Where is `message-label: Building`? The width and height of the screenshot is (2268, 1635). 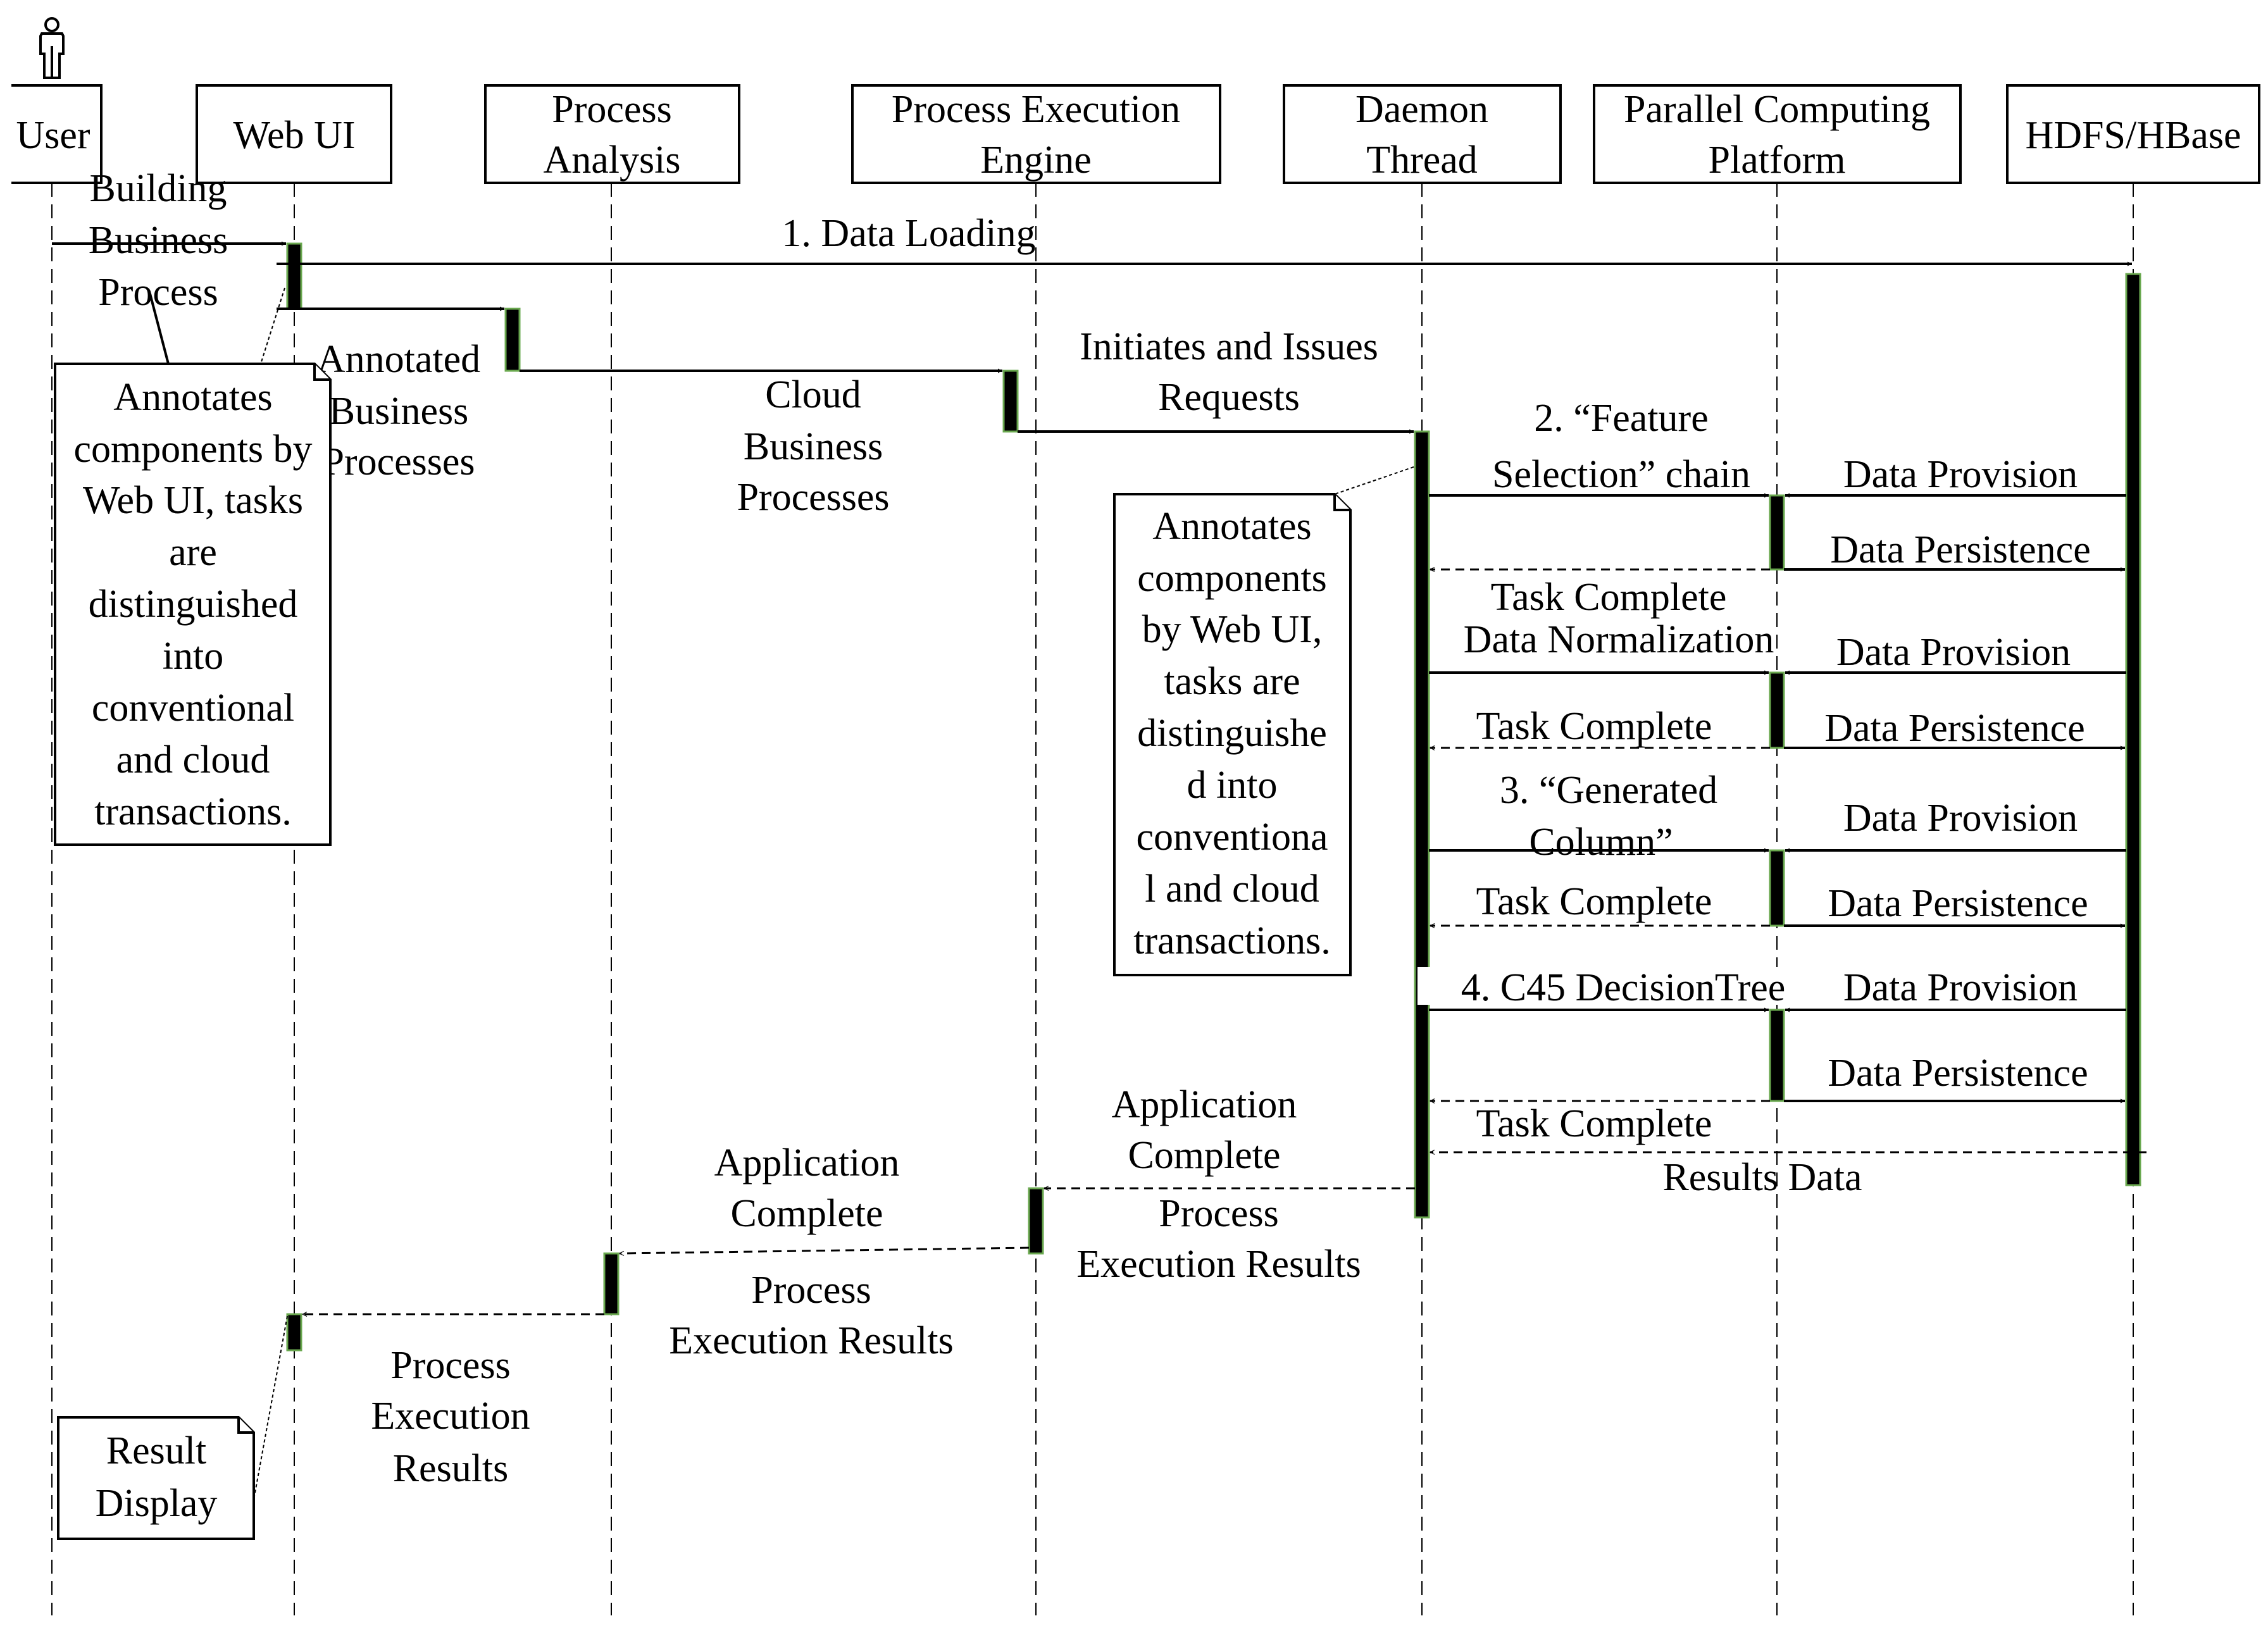 message-label: Building is located at coordinates (158, 188).